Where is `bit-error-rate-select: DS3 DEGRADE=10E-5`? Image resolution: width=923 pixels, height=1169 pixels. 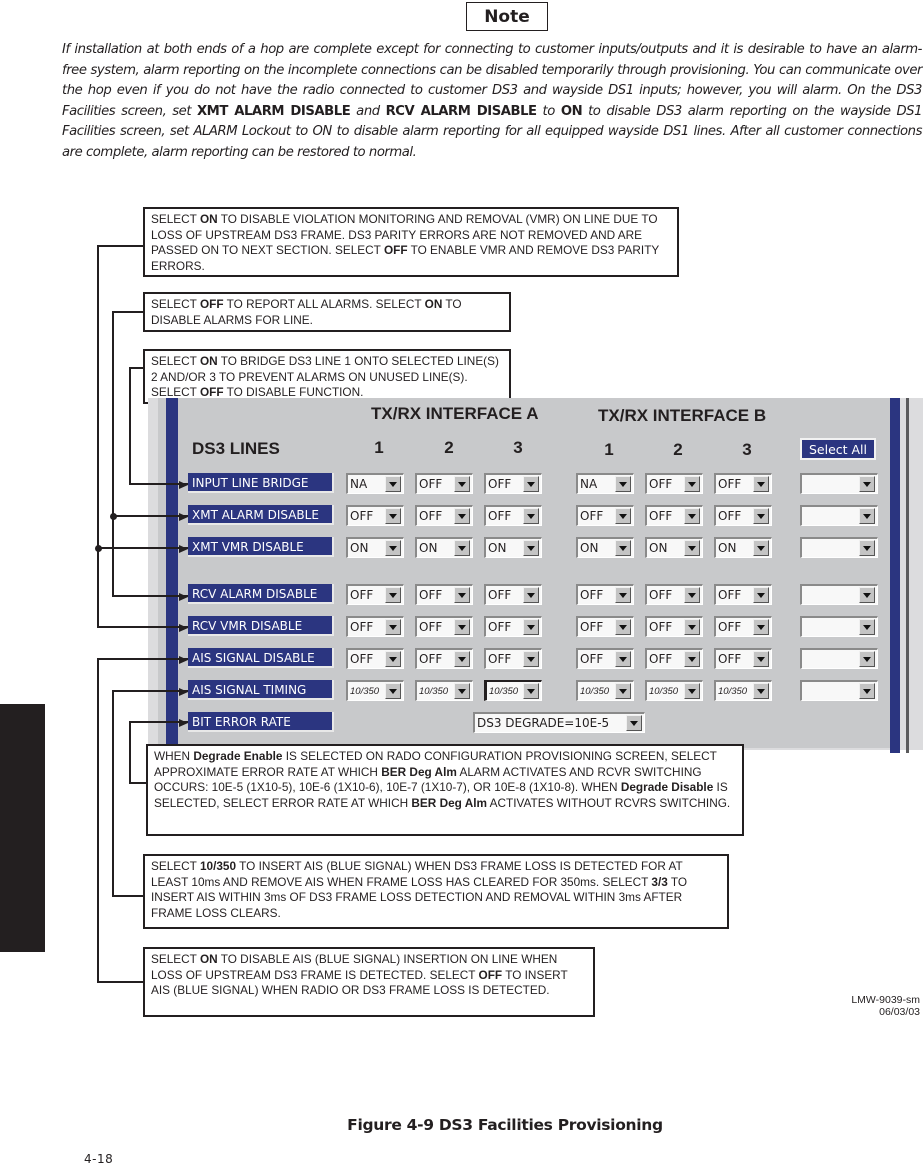 bit-error-rate-select: DS3 DEGRADE=10E-5 is located at coordinates (559, 722).